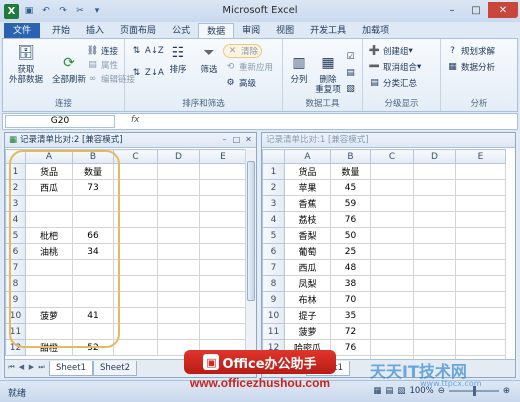  Describe the element at coordinates (273, 331) in the screenshot. I see `right-row-header: 11` at that location.